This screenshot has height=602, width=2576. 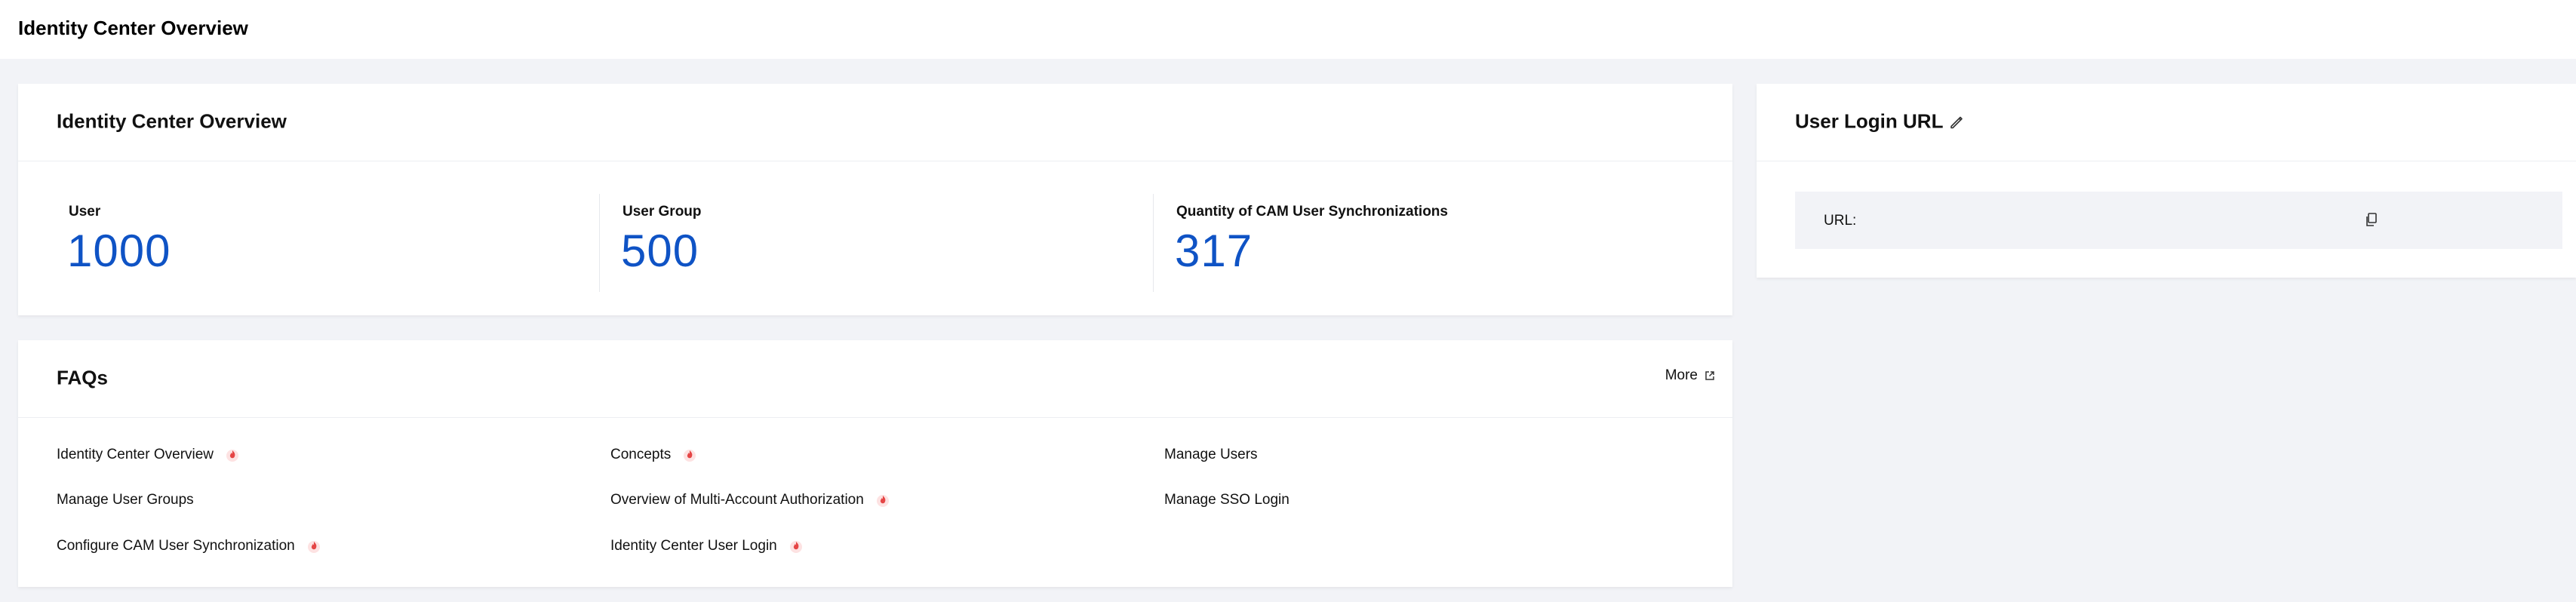 What do you see at coordinates (133, 28) in the screenshot?
I see `page-title: Identity Center Overview` at bounding box center [133, 28].